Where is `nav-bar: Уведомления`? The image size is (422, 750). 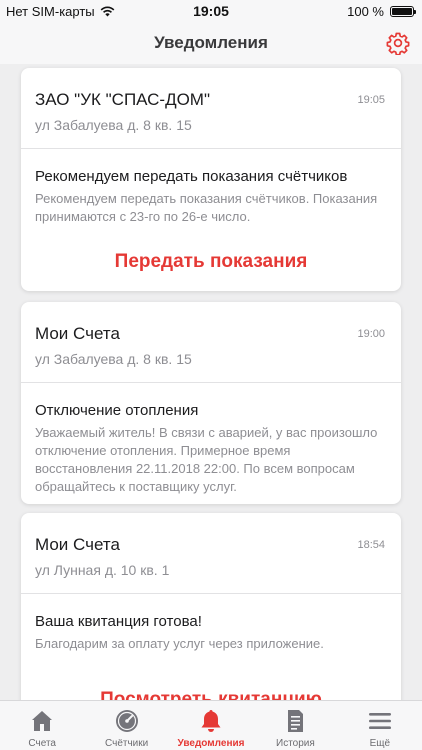 nav-bar: Уведомления is located at coordinates (211, 43).